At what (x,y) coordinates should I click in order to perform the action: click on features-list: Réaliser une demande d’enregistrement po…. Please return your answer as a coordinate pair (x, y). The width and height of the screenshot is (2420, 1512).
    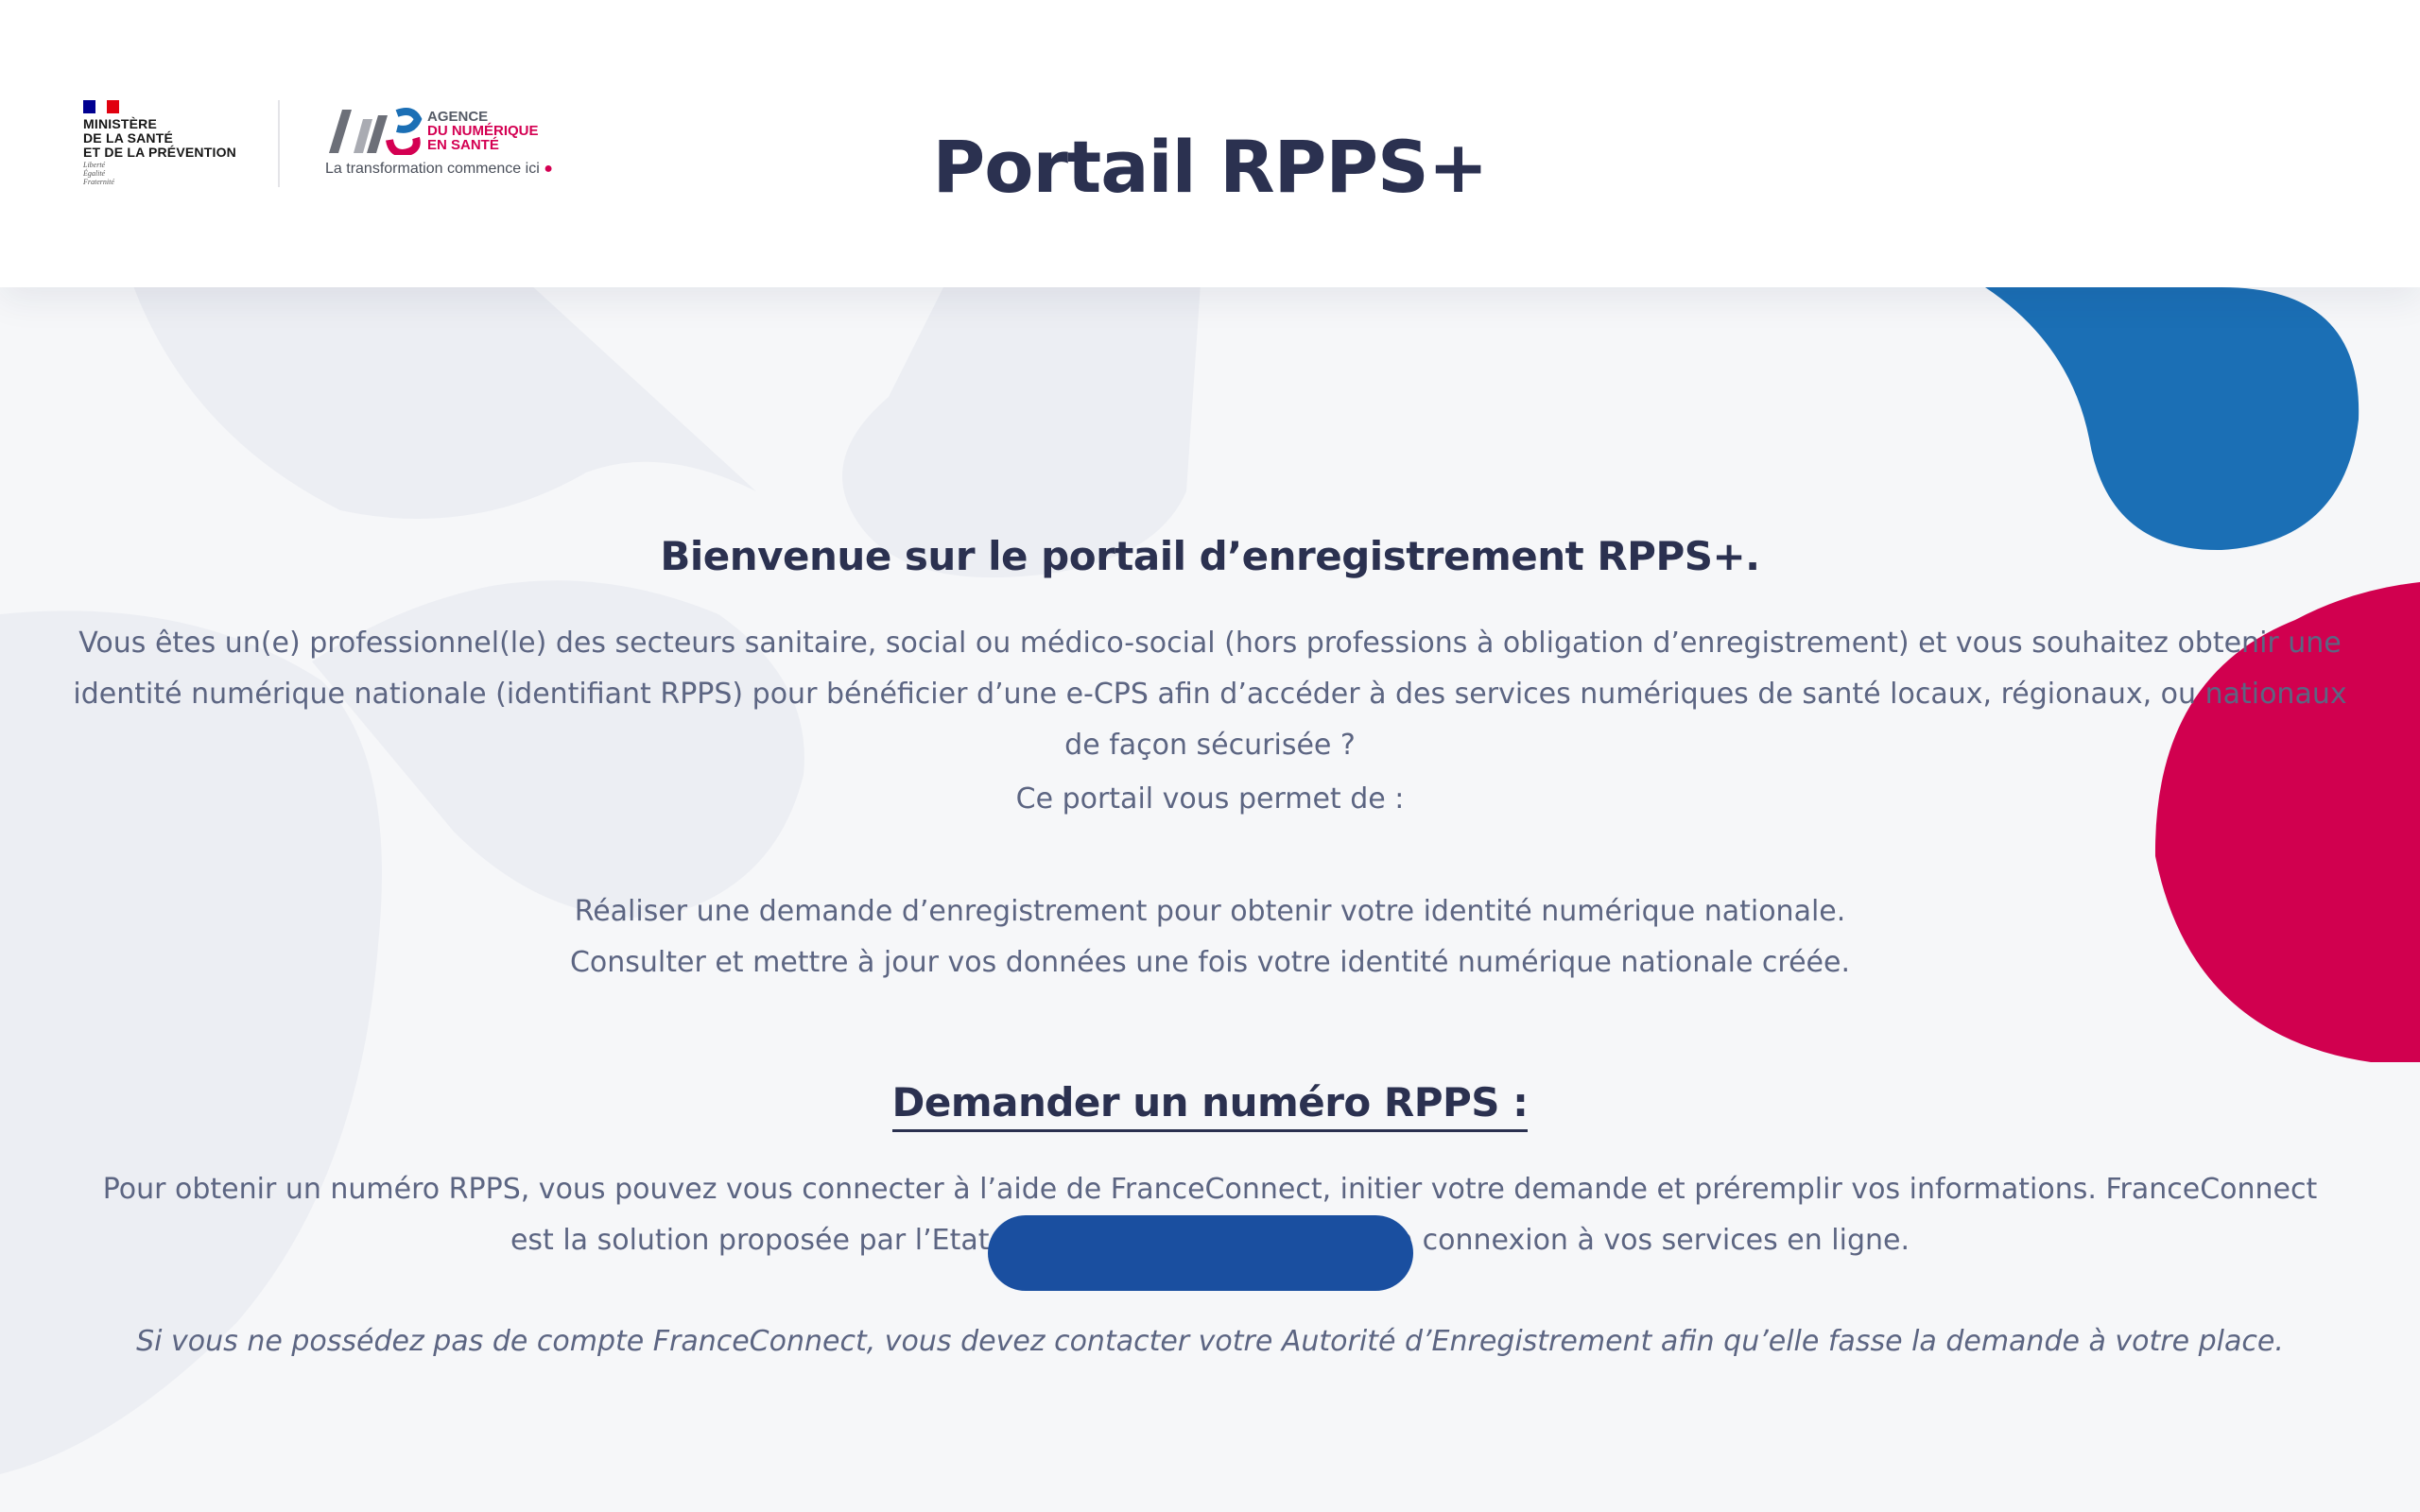
    Looking at the image, I should click on (1210, 937).